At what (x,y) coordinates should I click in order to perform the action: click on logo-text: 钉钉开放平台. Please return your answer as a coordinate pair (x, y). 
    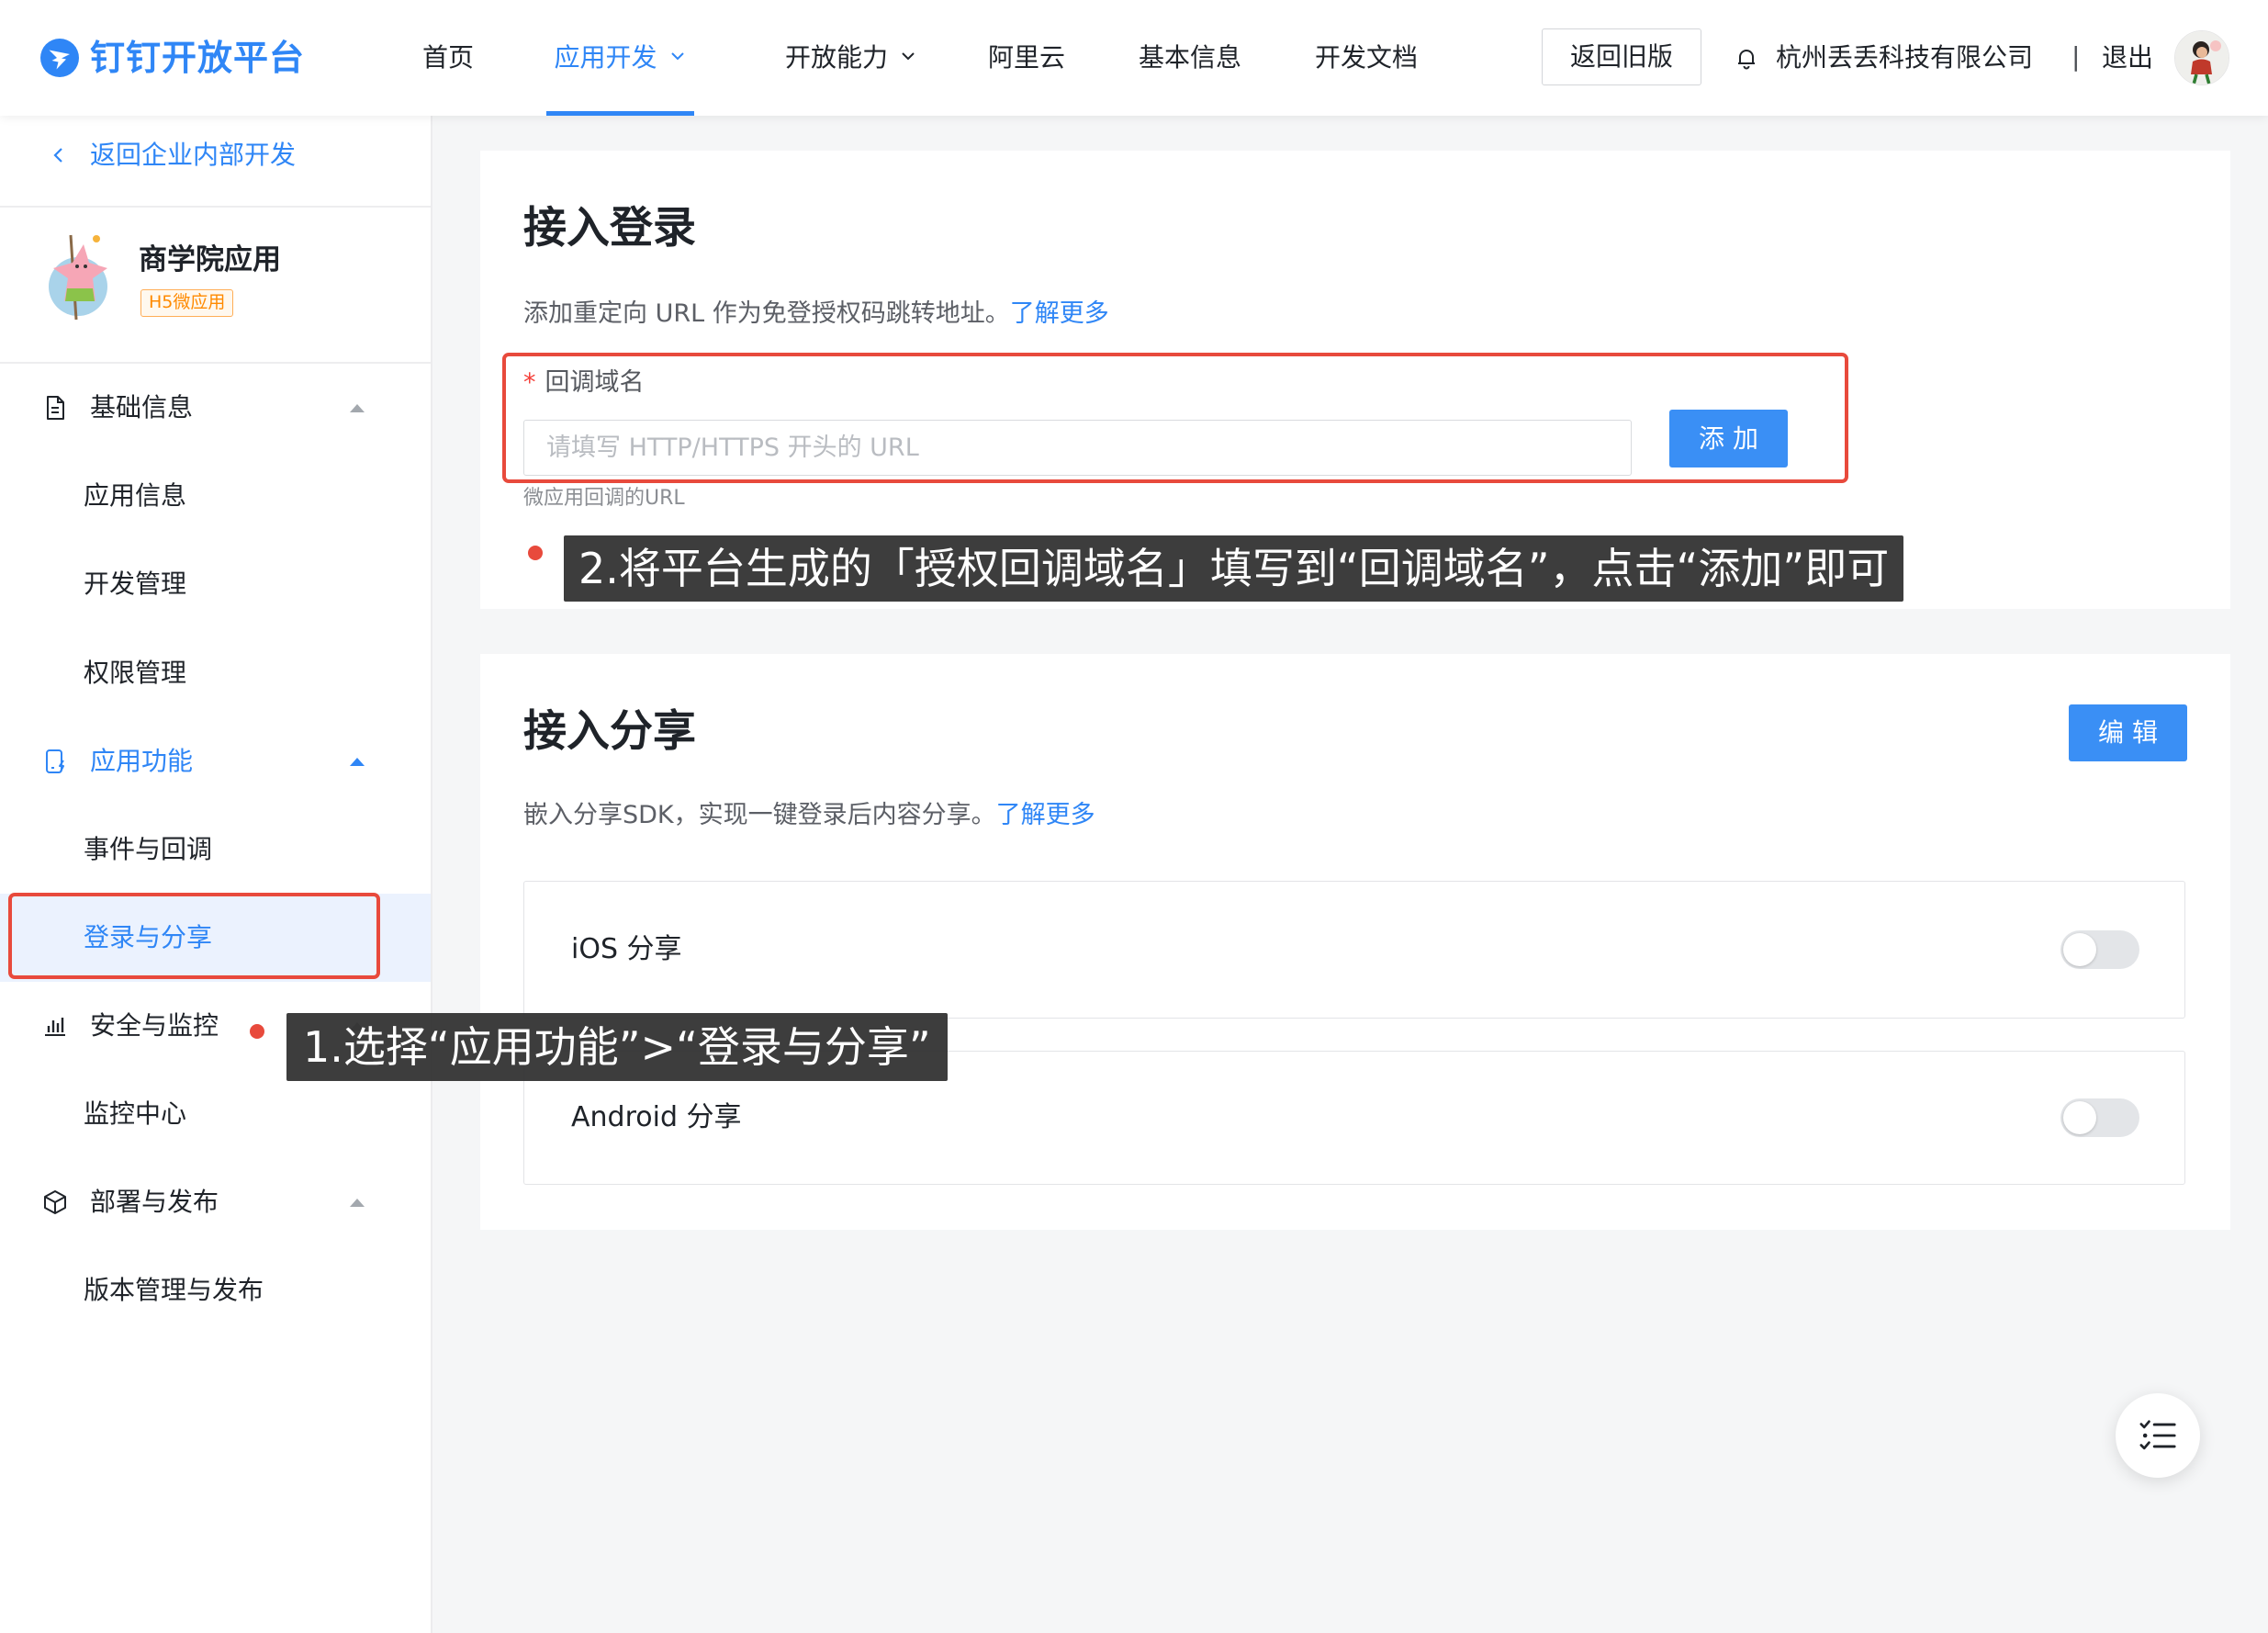
    Looking at the image, I should click on (198, 58).